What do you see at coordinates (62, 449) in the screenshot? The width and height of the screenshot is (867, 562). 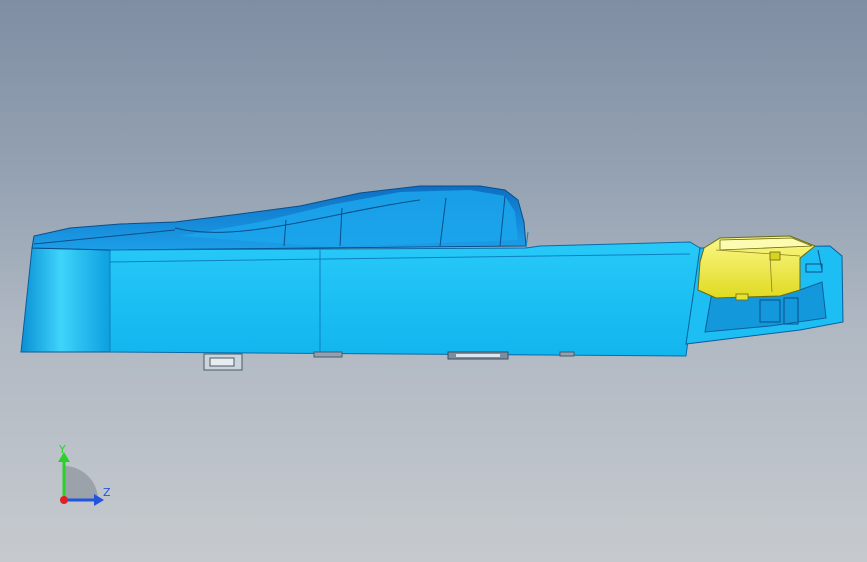 I see `axis-y-label: Y` at bounding box center [62, 449].